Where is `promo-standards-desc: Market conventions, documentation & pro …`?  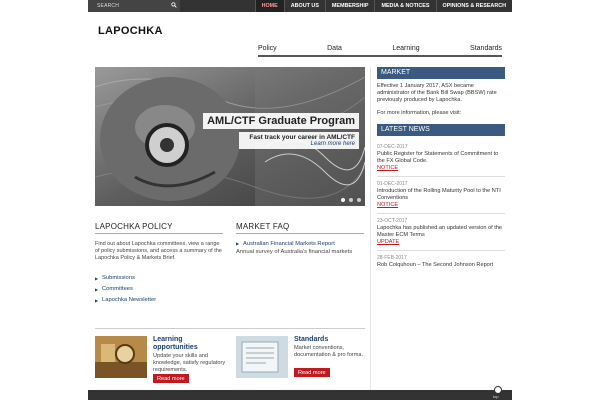
promo-standards-desc: Market conventions, documentation & pro … is located at coordinates (329, 351).